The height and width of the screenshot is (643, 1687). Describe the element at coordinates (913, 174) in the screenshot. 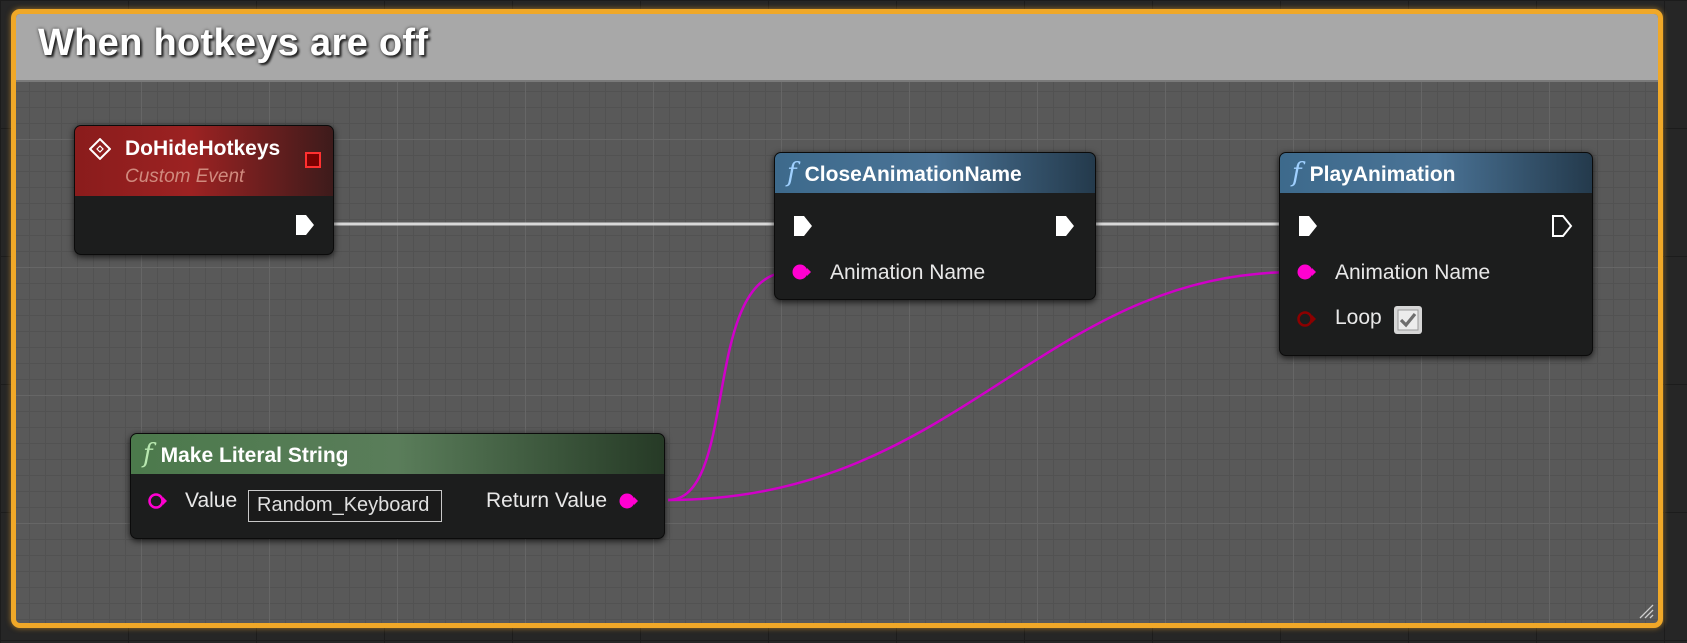

I see `close-node-title: CloseAnimationName` at that location.